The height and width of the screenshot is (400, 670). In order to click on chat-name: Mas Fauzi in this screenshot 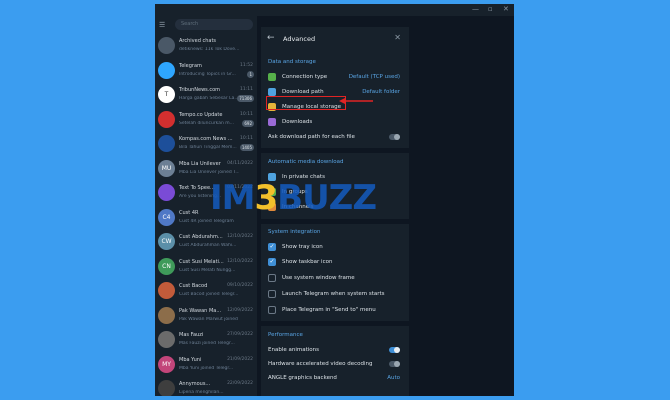, I will do `click(191, 335)`.